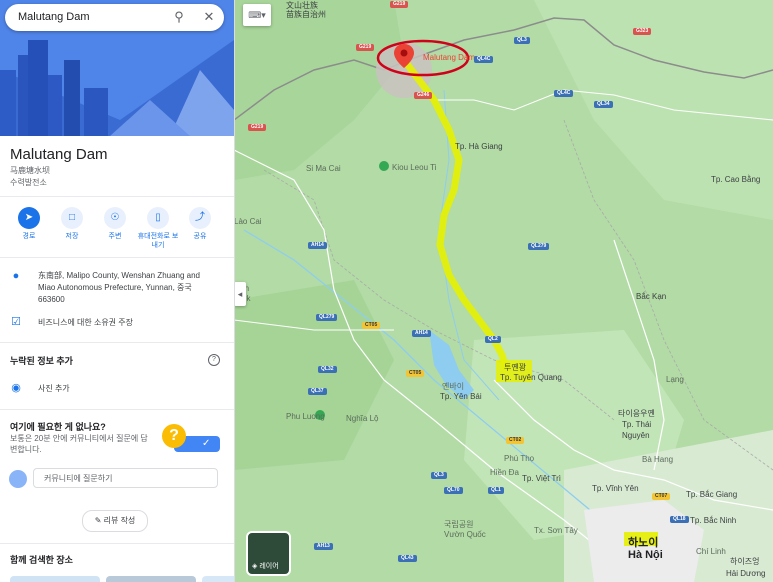 The width and height of the screenshot is (773, 582). What do you see at coordinates (515, 368) in the screenshot?
I see `map-place-label: 투옌꽝` at bounding box center [515, 368].